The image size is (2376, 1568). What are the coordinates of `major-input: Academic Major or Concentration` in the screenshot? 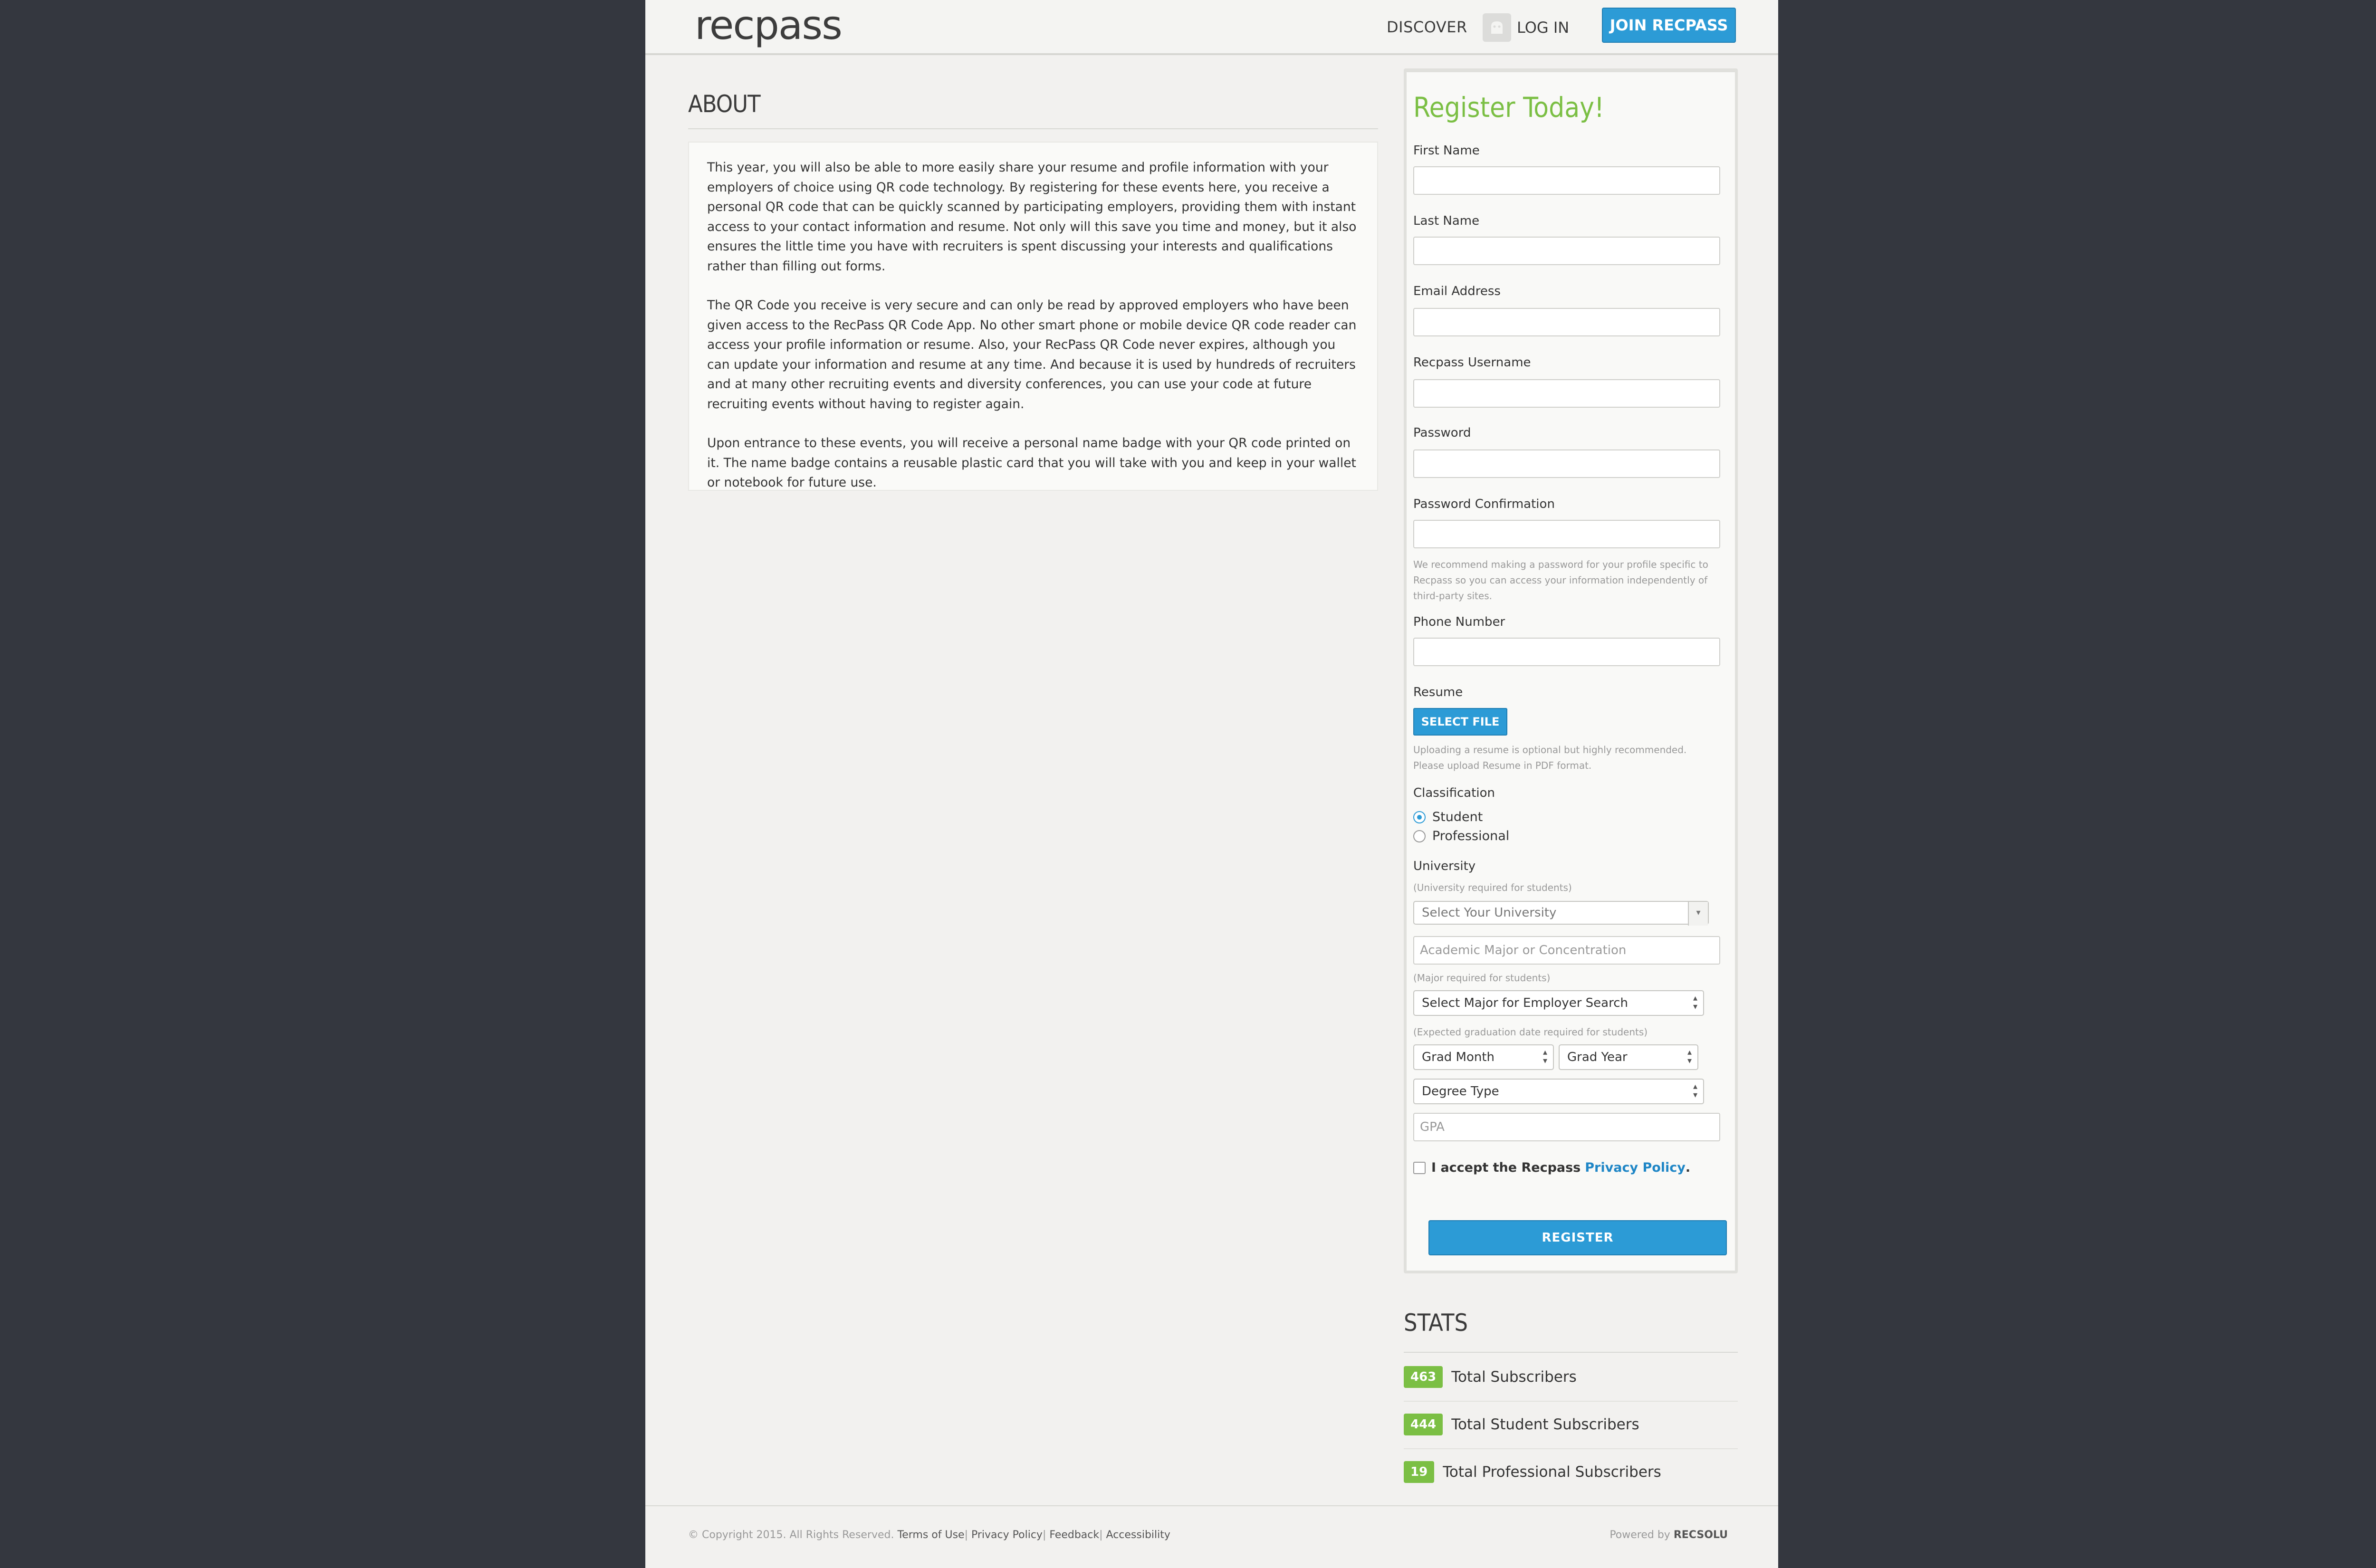 It's located at (1566, 951).